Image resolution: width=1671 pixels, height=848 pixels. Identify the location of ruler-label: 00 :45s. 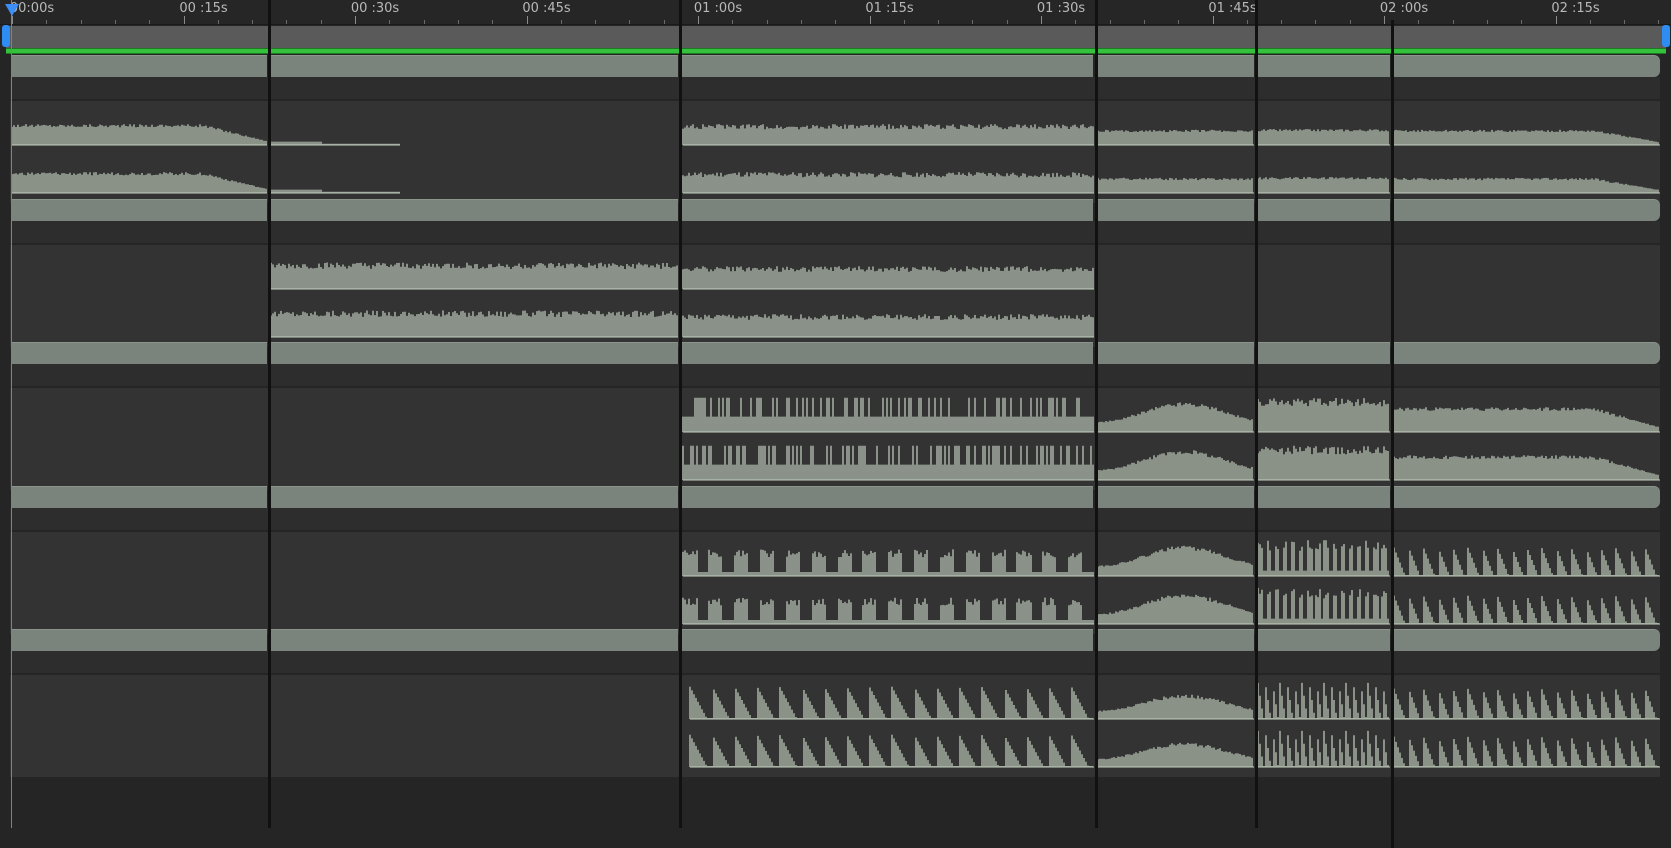
(546, 8).